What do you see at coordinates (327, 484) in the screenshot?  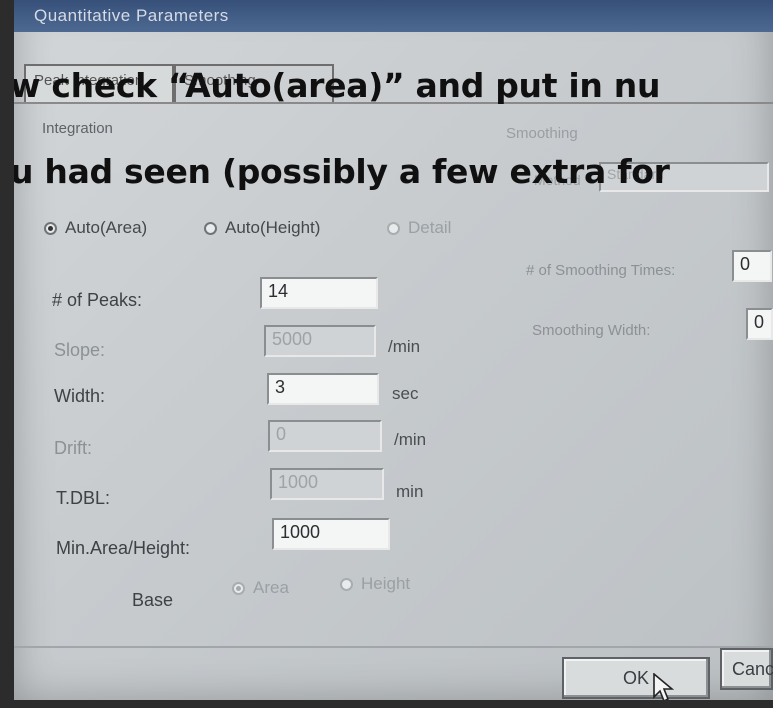 I see `tdbl-input: 1000` at bounding box center [327, 484].